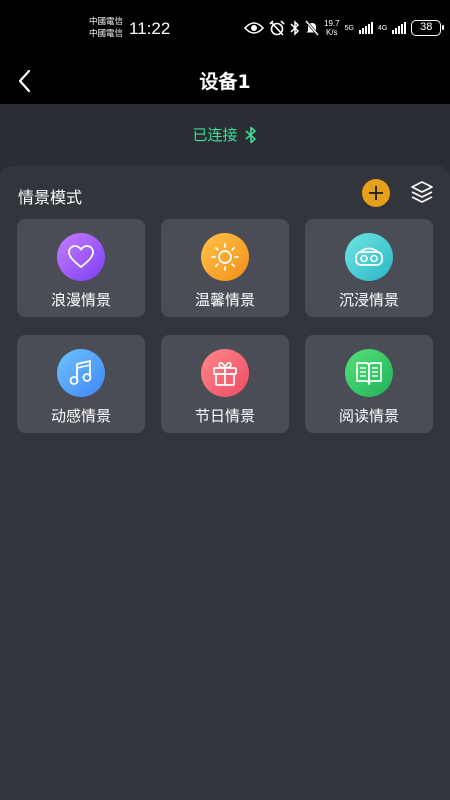 The width and height of the screenshot is (450, 800). I want to click on status-icons: 19.7 K/s 5G 4G 38, so click(344, 28).